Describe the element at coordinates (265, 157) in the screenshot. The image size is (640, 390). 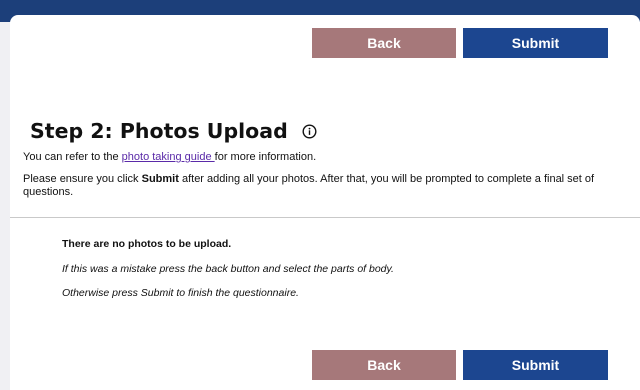
I see `guide-reference-suffix: for more information.` at that location.